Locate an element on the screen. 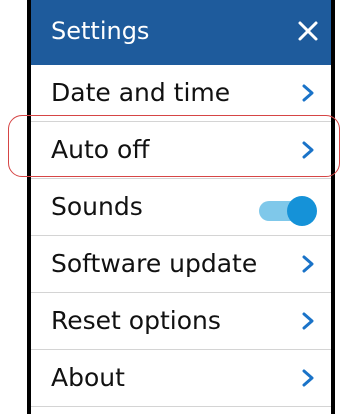  menu-item-label: About is located at coordinates (88, 377).